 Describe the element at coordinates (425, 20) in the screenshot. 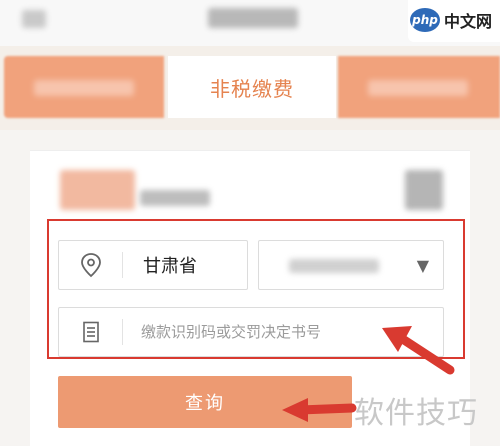

I see `php-logo-icon: php` at that location.